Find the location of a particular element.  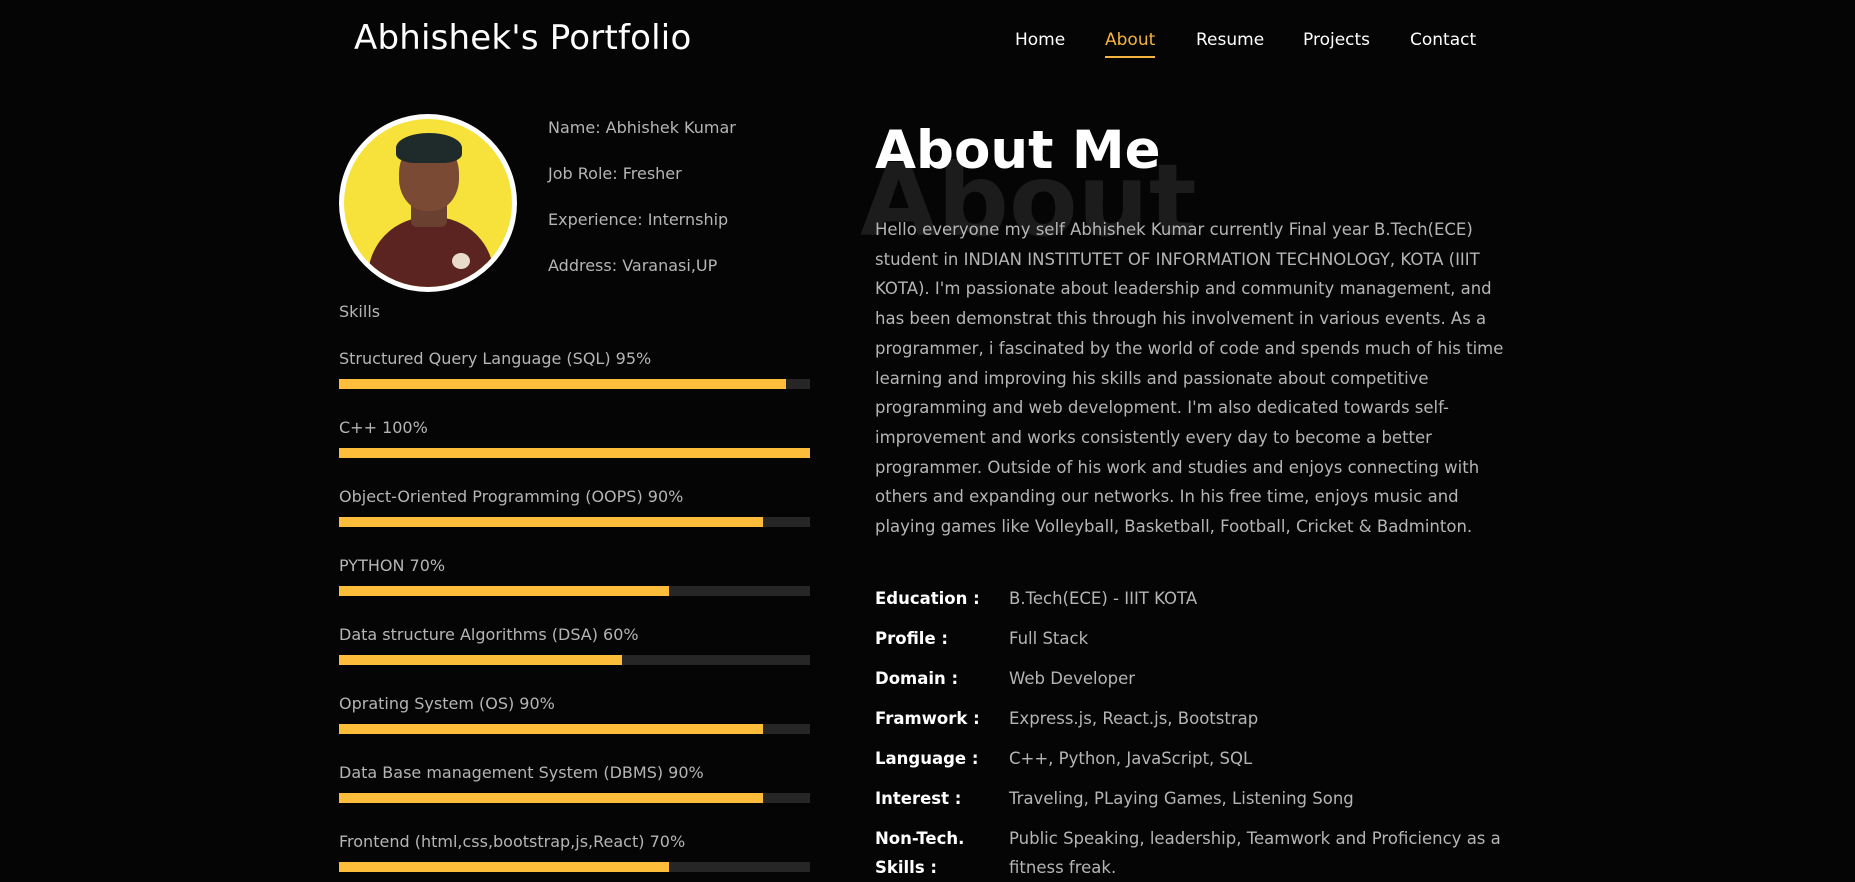

skill-item: PYTHON 70% is located at coordinates (574, 576).